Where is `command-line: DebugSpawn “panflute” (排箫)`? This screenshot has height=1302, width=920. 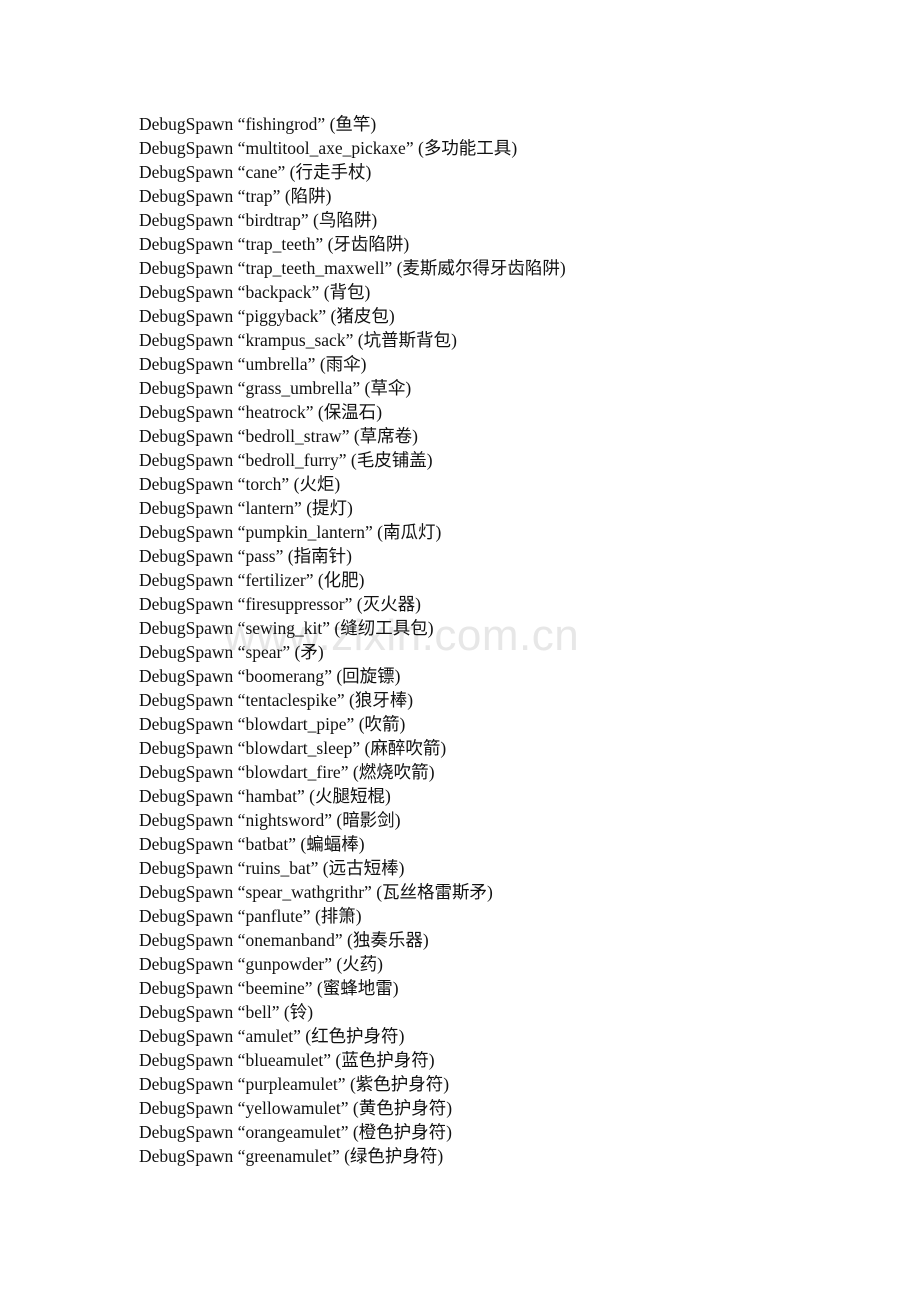
command-line: DebugSpawn “panflute” (排箫) is located at coordinates (509, 916).